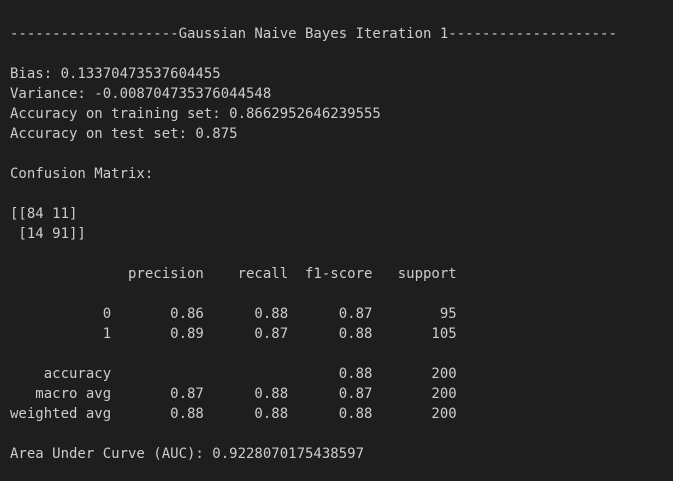 The width and height of the screenshot is (673, 481). I want to click on confusion-matrix-title: Confusion Matrix:, so click(82, 174).